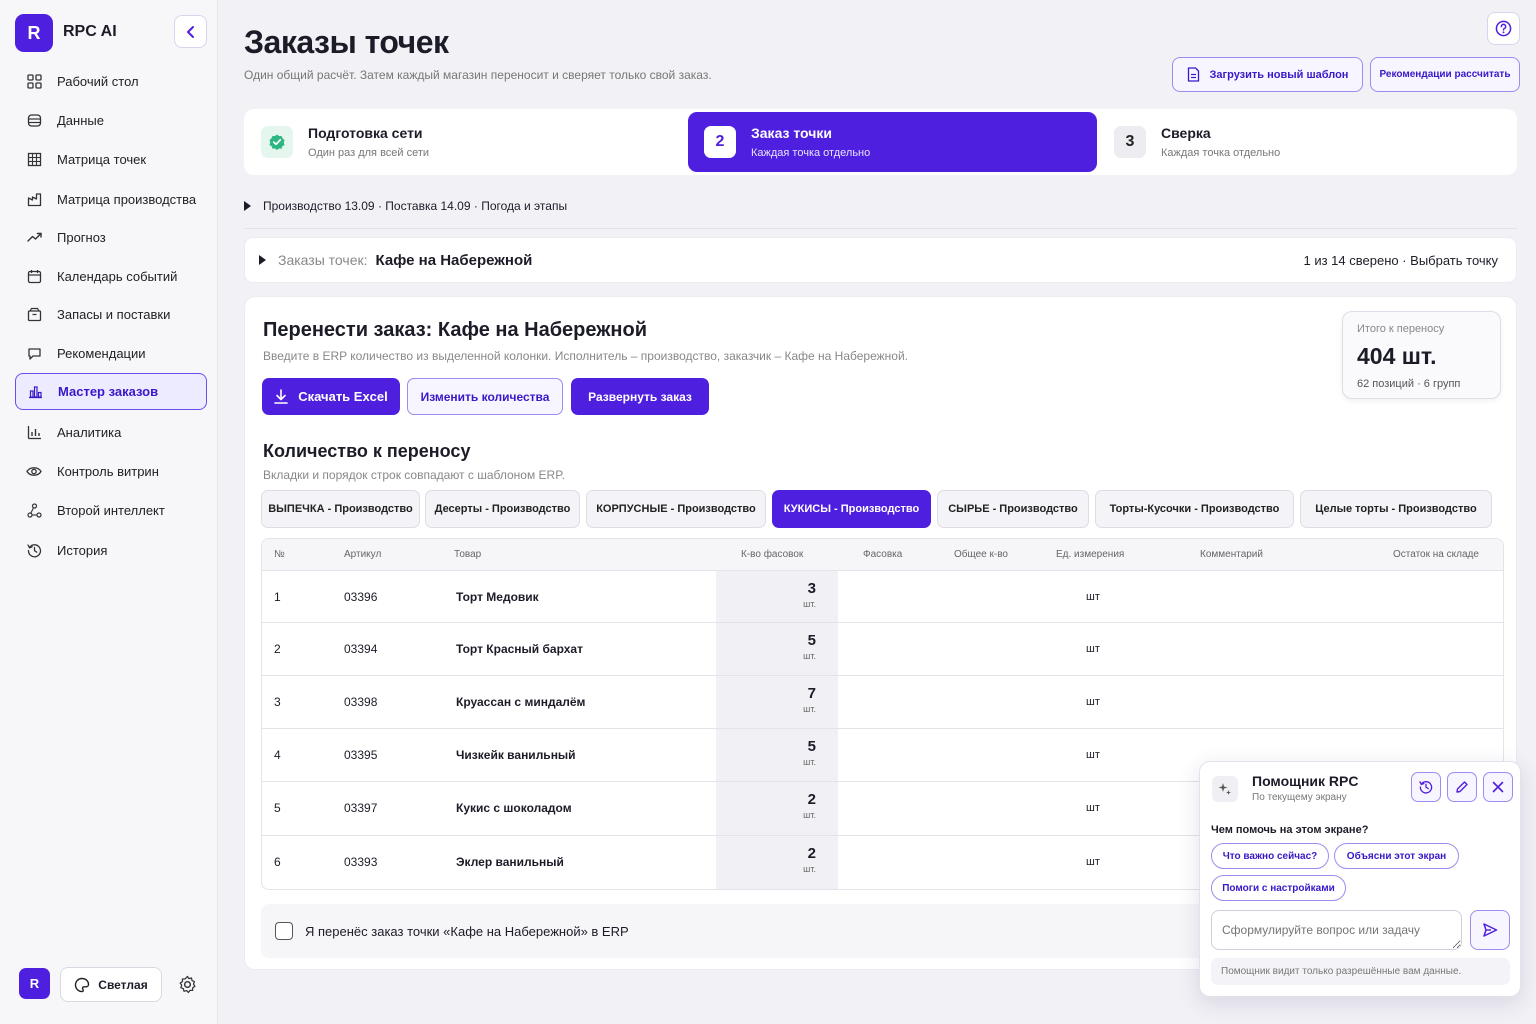 The image size is (1536, 1024). What do you see at coordinates (117, 276) in the screenshot?
I see `sidebar-item-label: Календарь событий` at bounding box center [117, 276].